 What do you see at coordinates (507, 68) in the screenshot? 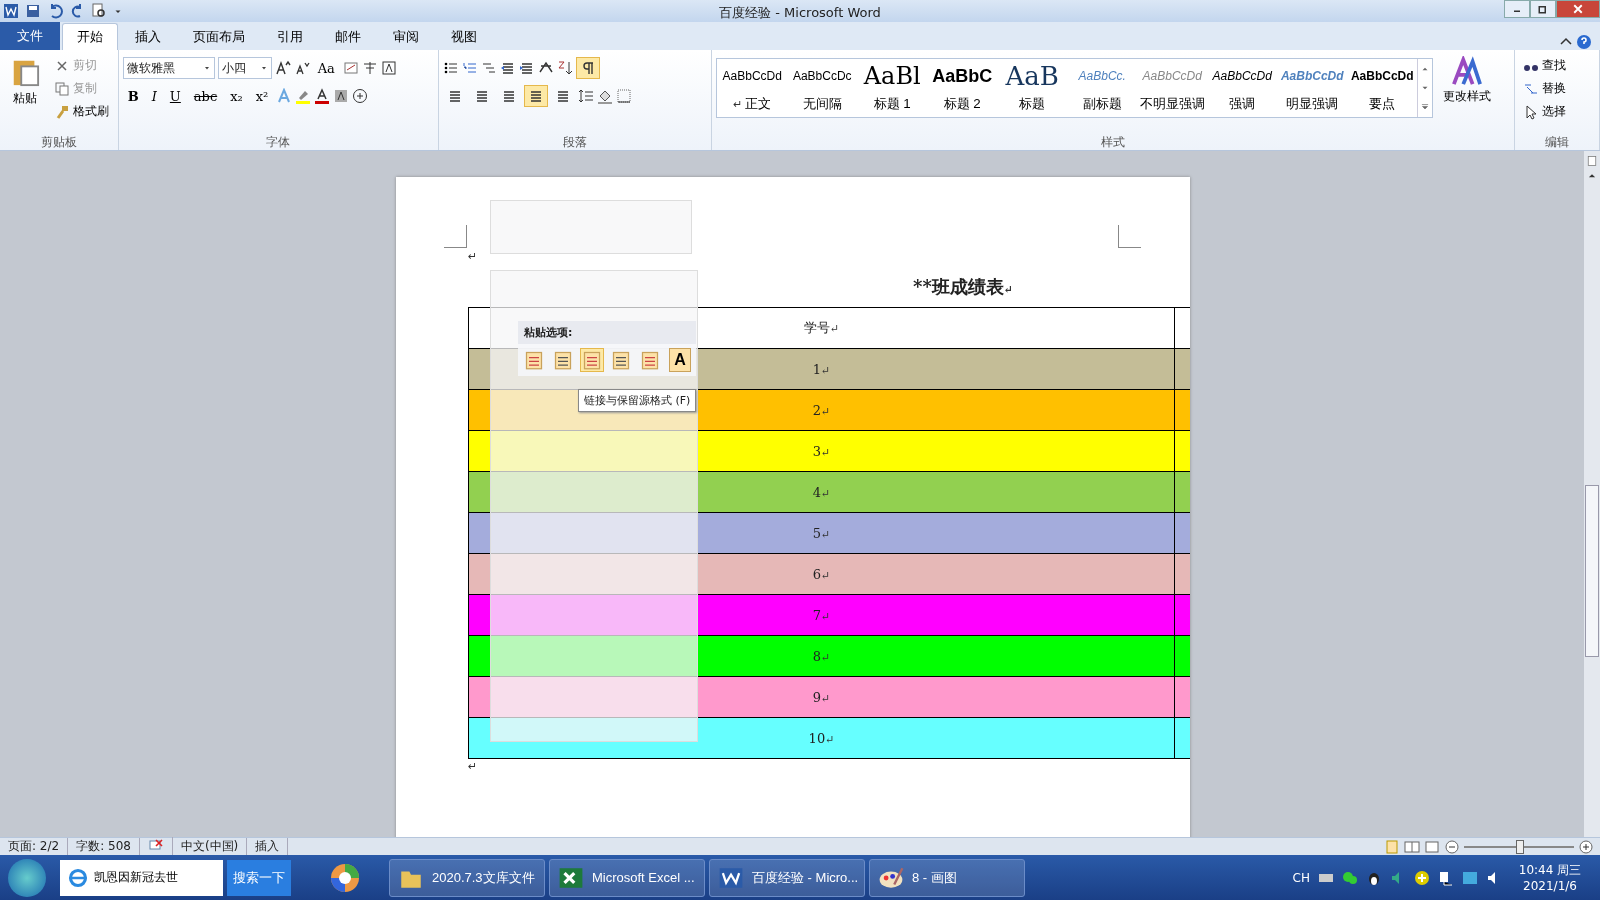
I see `decrease-indent-icon` at bounding box center [507, 68].